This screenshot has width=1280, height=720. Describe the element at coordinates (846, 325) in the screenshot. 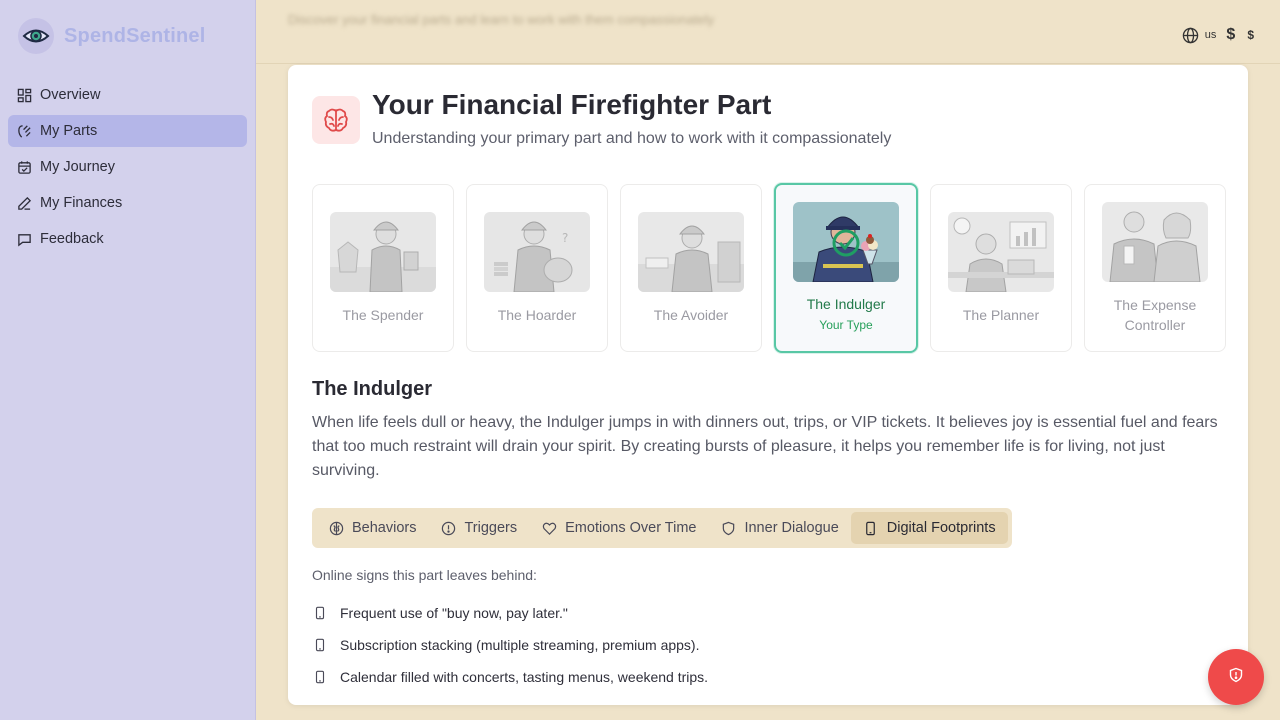

I see `your-type-badge: Your Type` at that location.